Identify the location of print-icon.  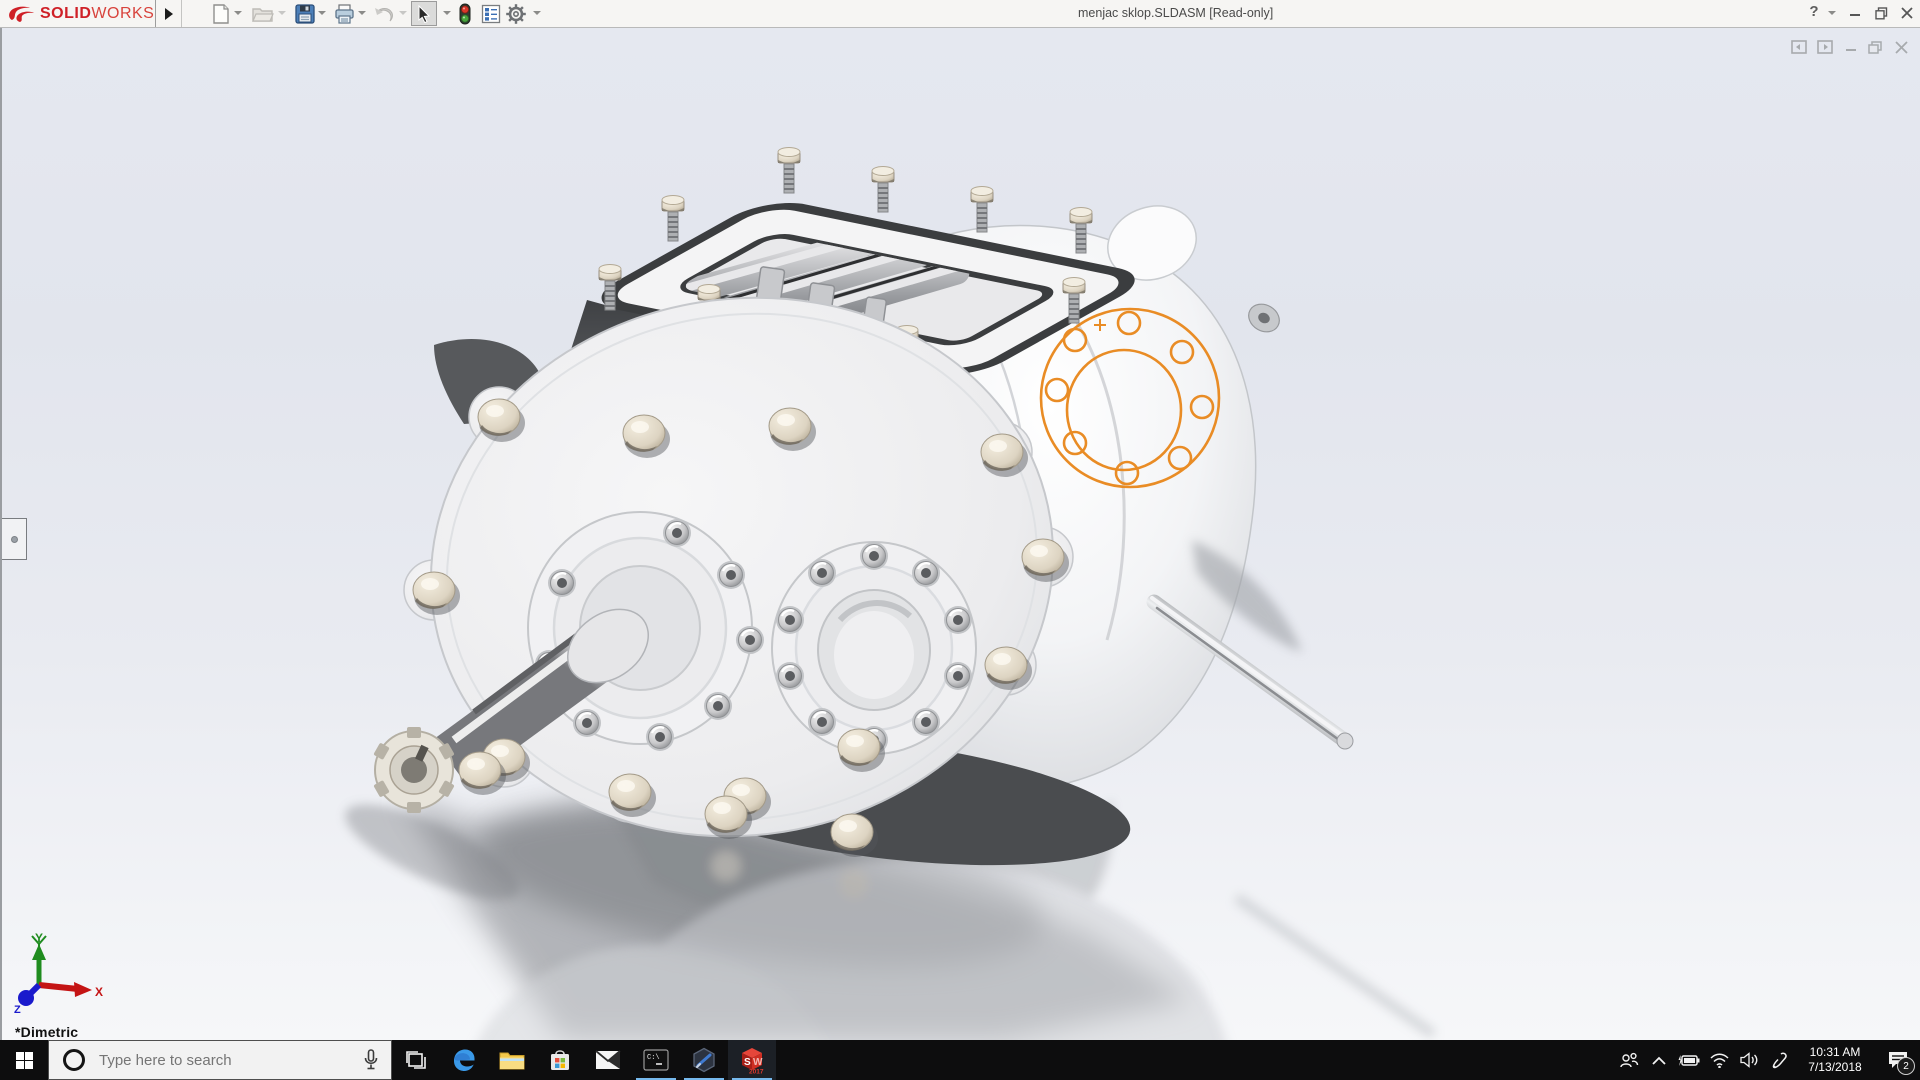
(344, 13).